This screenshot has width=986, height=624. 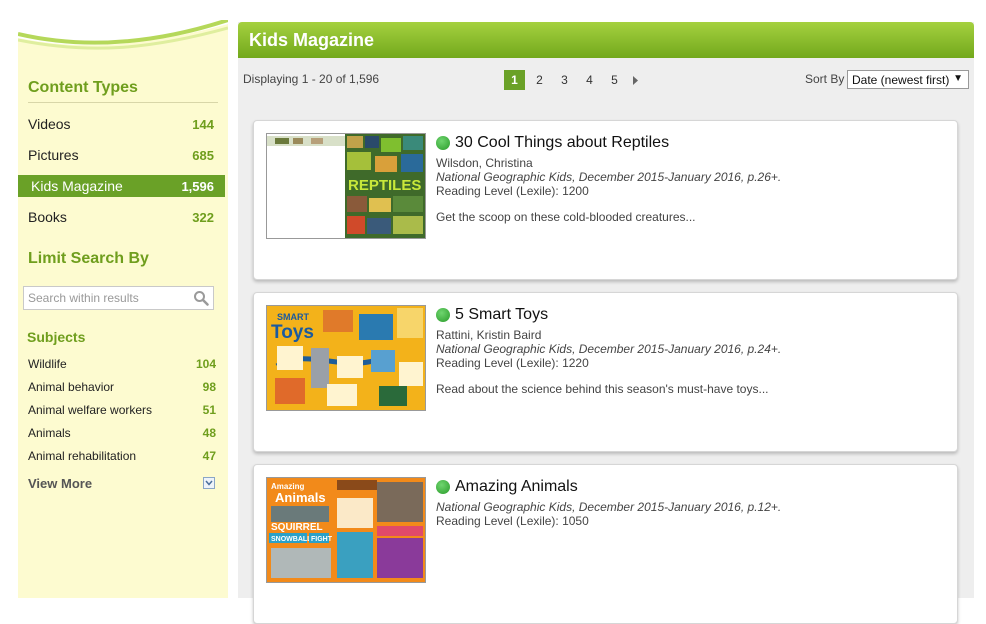 I want to click on result-title-link: 5 Smart Toys, so click(x=686, y=315).